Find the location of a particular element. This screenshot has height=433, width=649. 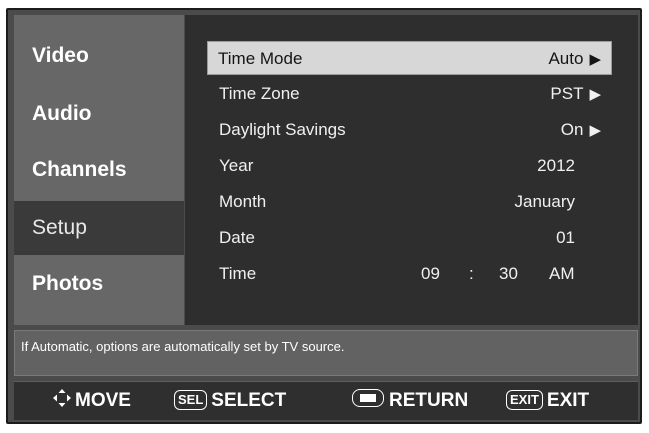

setting-row-time-mode: Time Mode Auto ▶ is located at coordinates (409, 58).